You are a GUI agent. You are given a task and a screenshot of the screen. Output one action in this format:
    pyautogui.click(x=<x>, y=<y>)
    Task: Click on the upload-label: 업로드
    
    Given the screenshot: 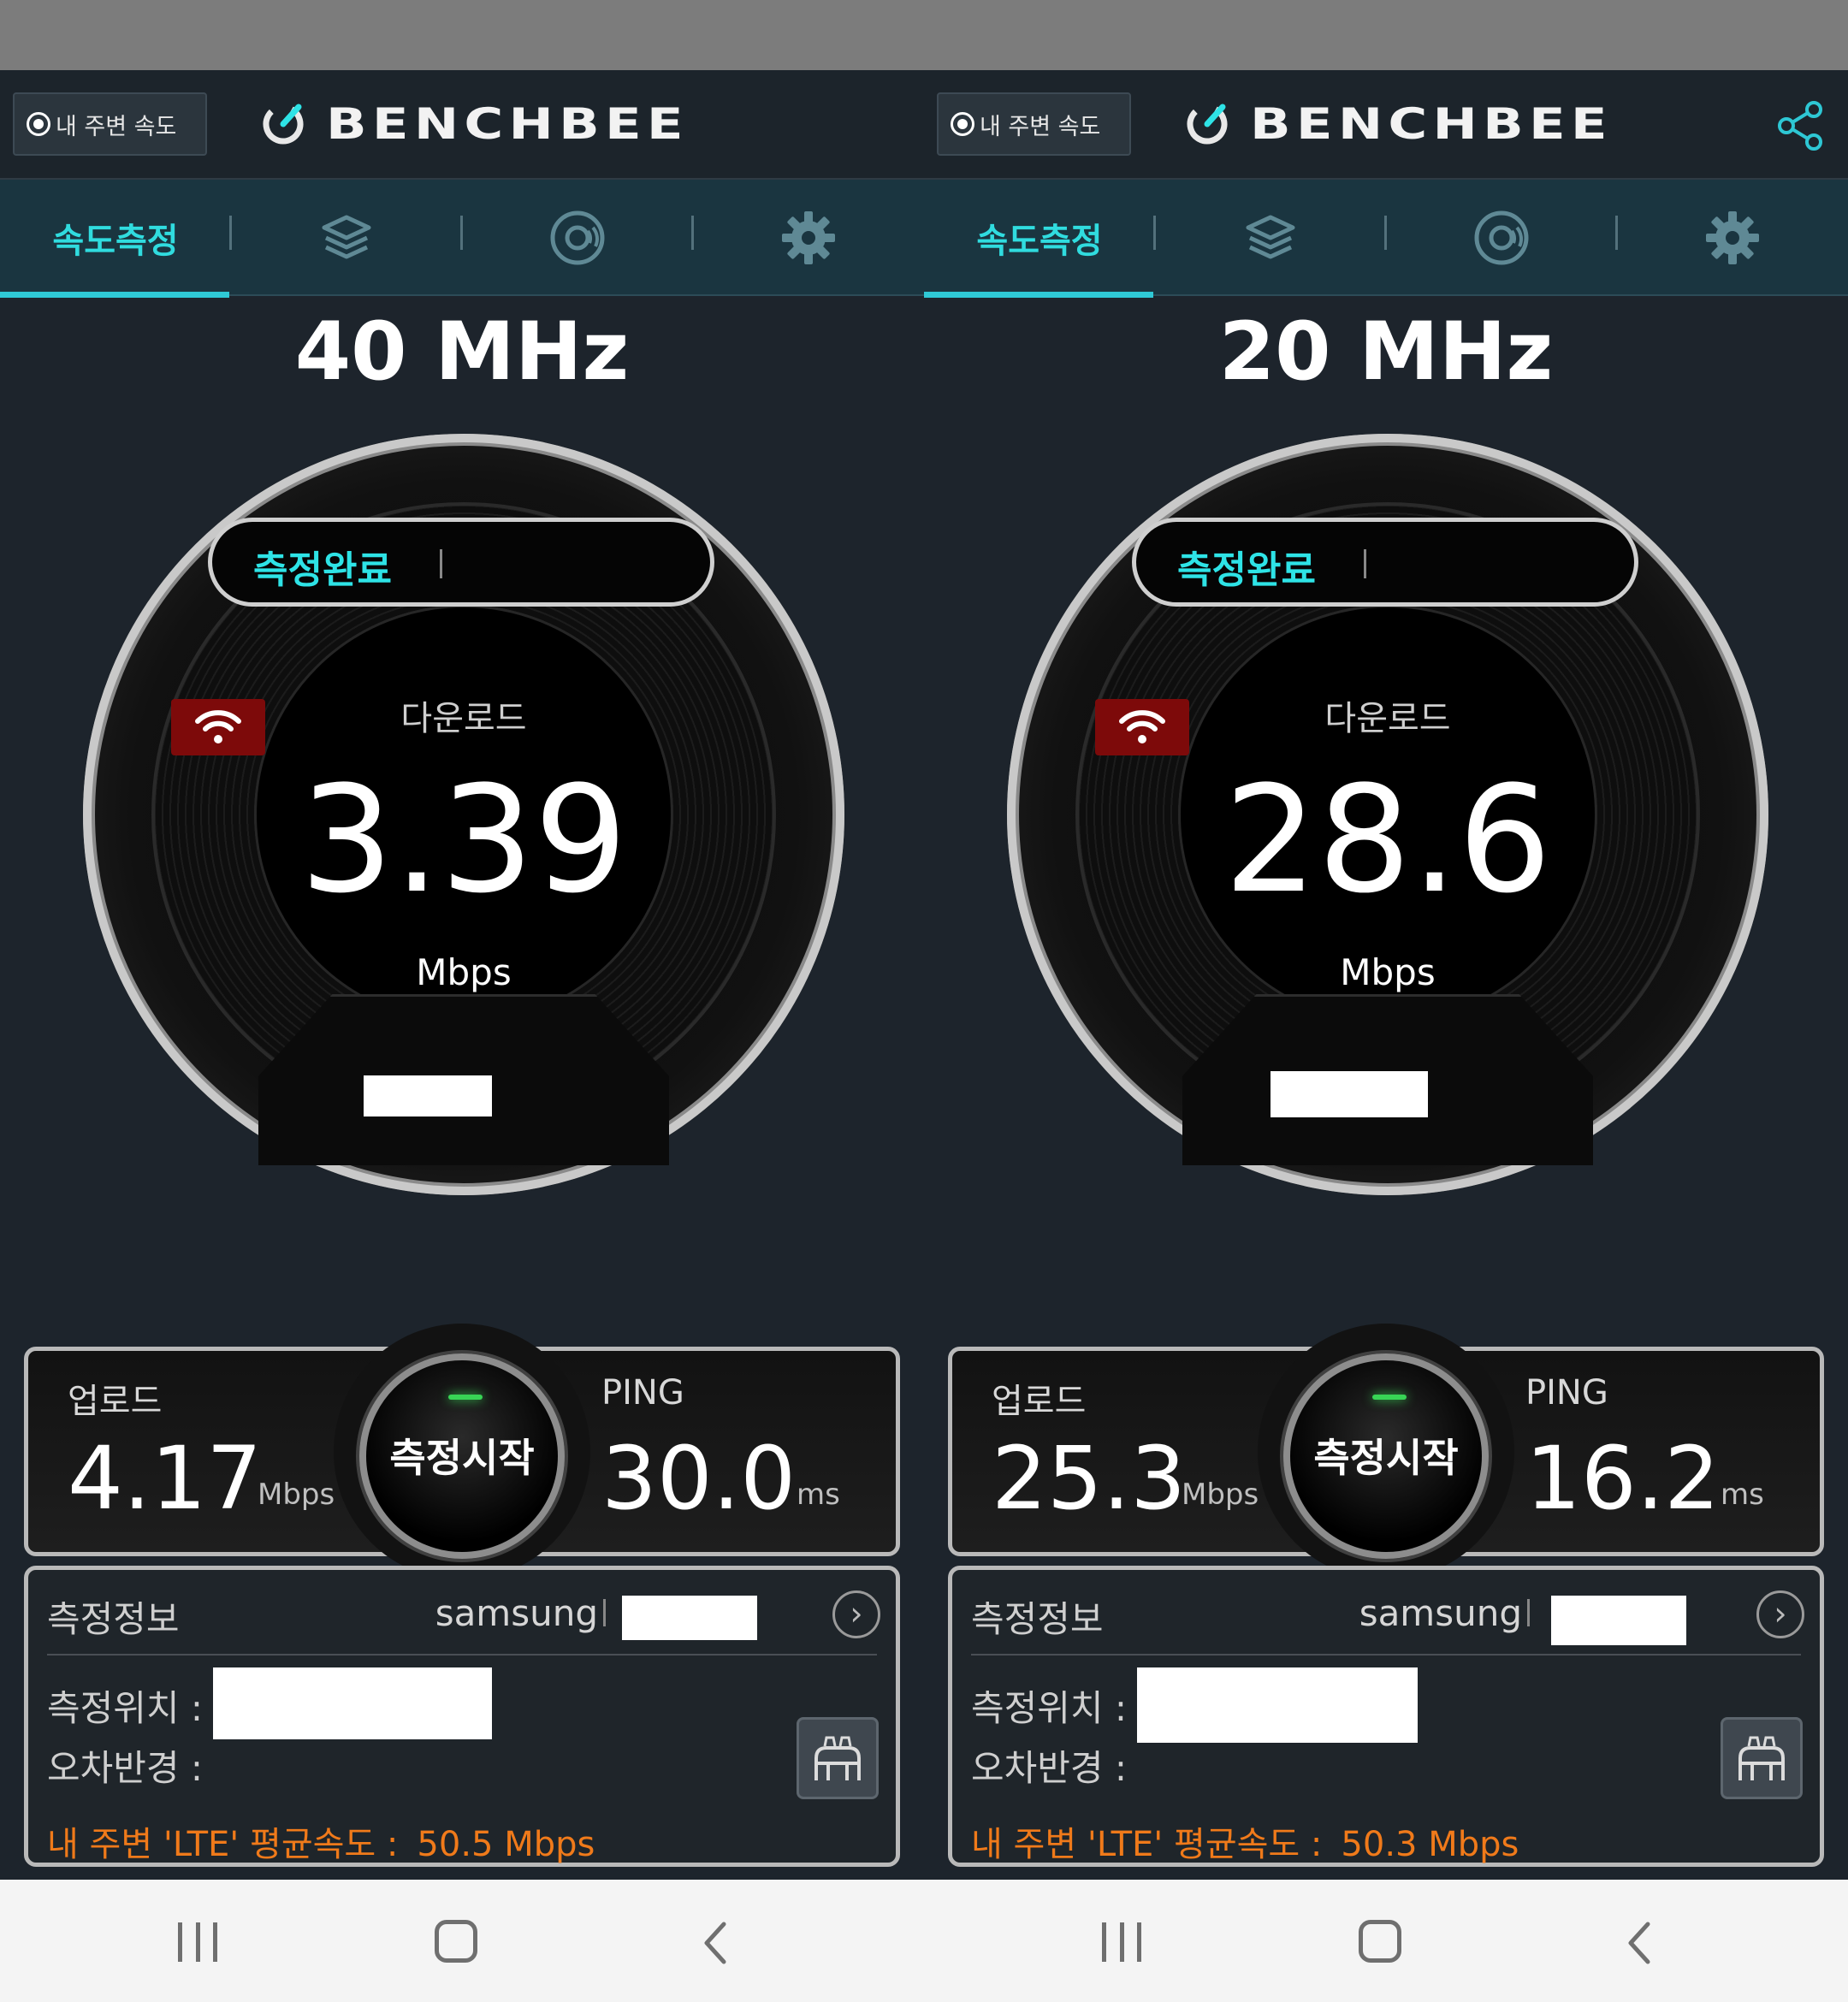 What is the action you would take?
    pyautogui.click(x=115, y=1401)
    